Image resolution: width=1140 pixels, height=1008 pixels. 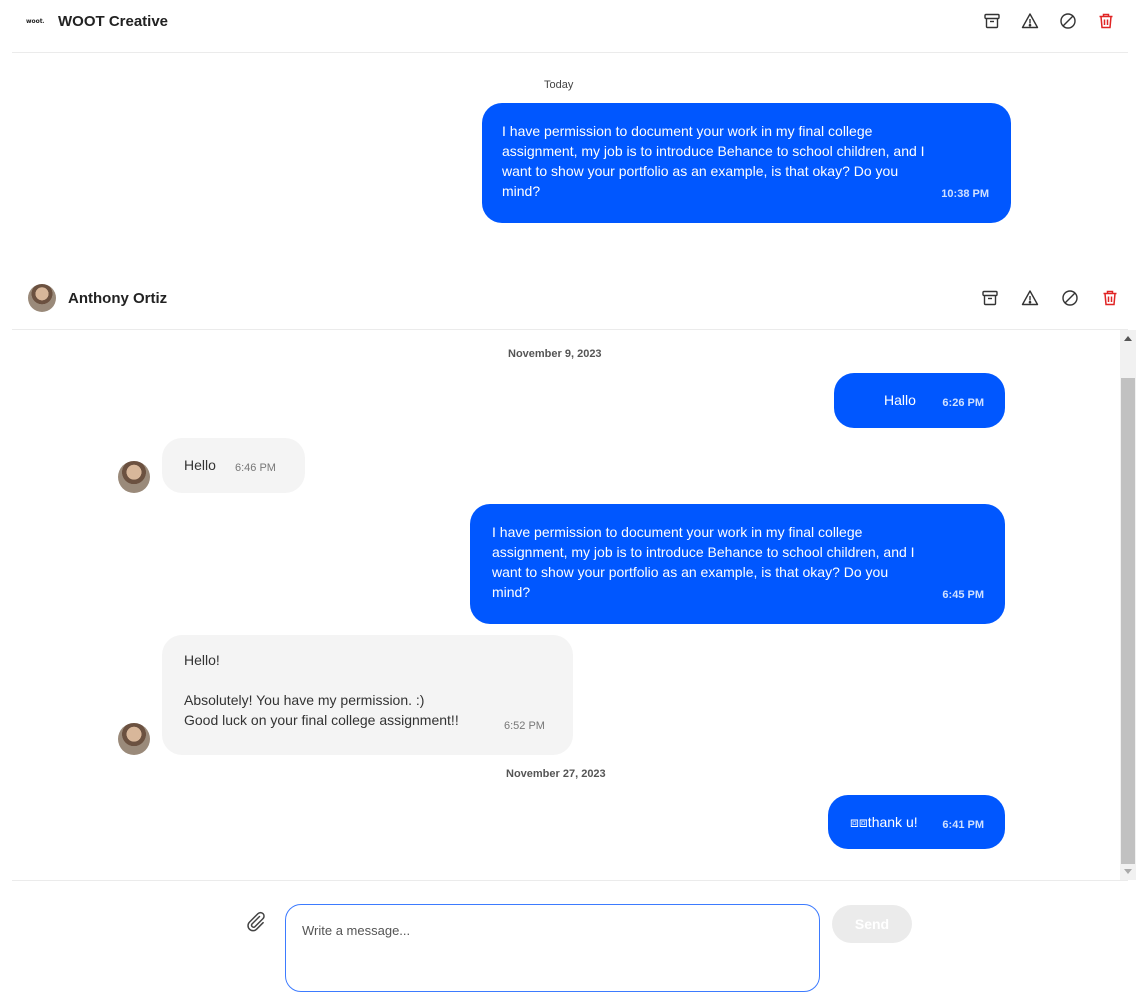 What do you see at coordinates (963, 595) in the screenshot?
I see `message-time: 6:45 PM` at bounding box center [963, 595].